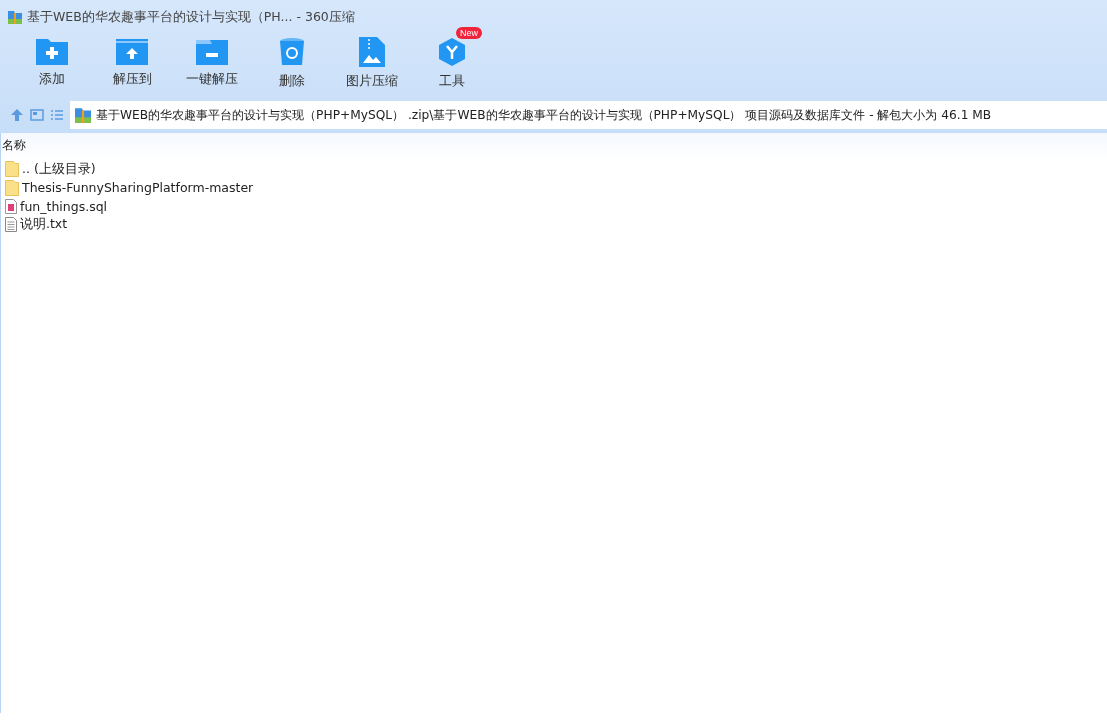 Image resolution: width=1107 pixels, height=722 pixels. Describe the element at coordinates (44, 225) in the screenshot. I see `file-name: 说明.txt` at that location.